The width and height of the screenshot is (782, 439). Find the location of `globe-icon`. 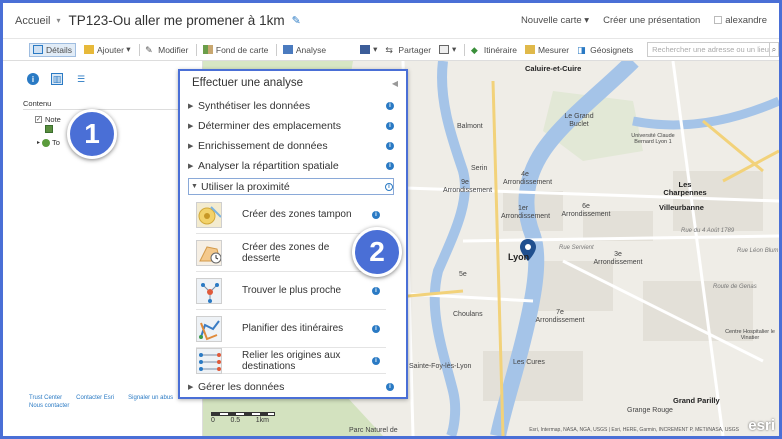

globe-icon is located at coordinates (46, 142).